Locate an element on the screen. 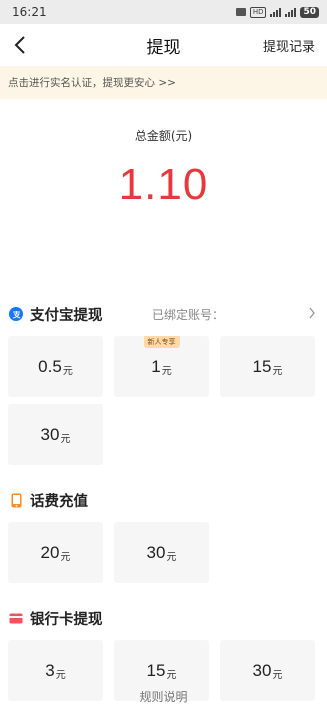 This screenshot has width=327, height=712. phone-icon is located at coordinates (16, 500).